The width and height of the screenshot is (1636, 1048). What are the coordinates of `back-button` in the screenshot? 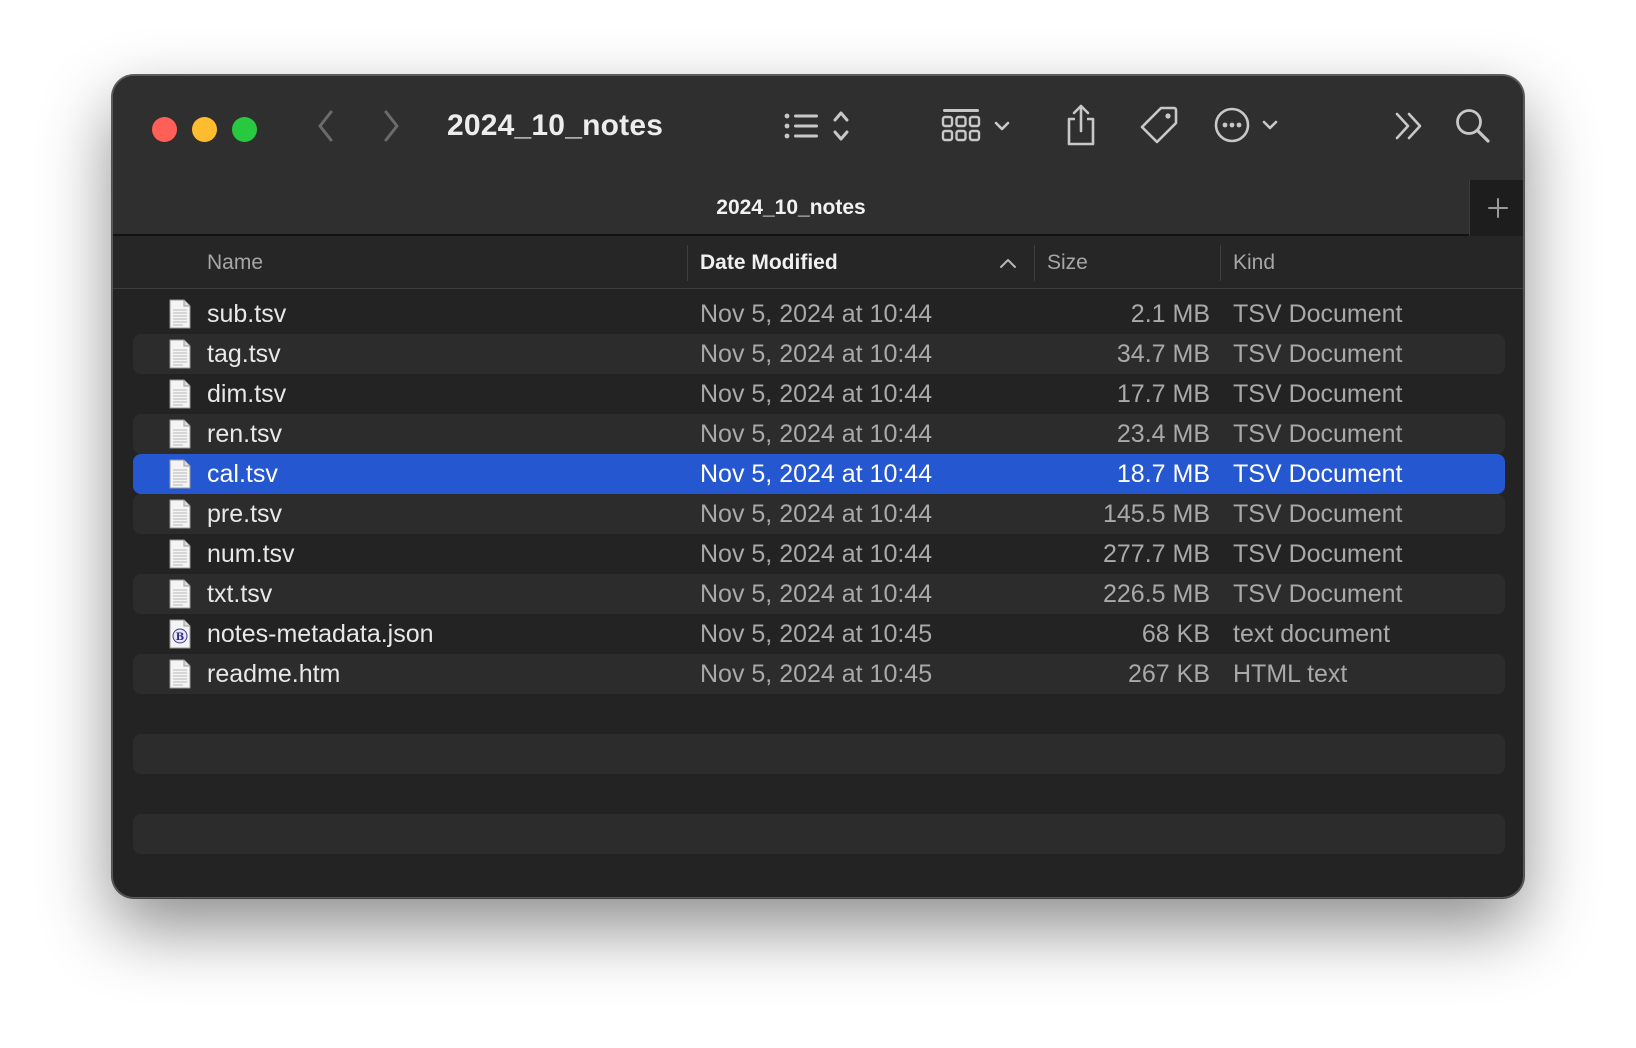 It's located at (326, 126).